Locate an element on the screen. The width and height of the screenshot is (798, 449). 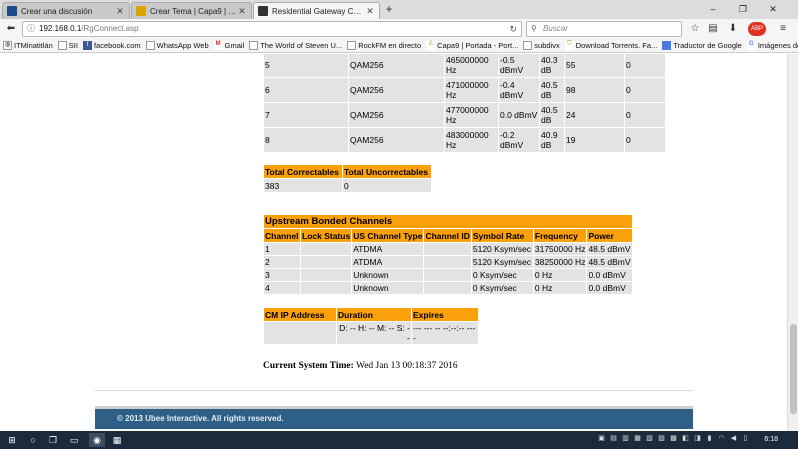
bookmark-subdivx: subdivx is located at coordinates (541, 45).